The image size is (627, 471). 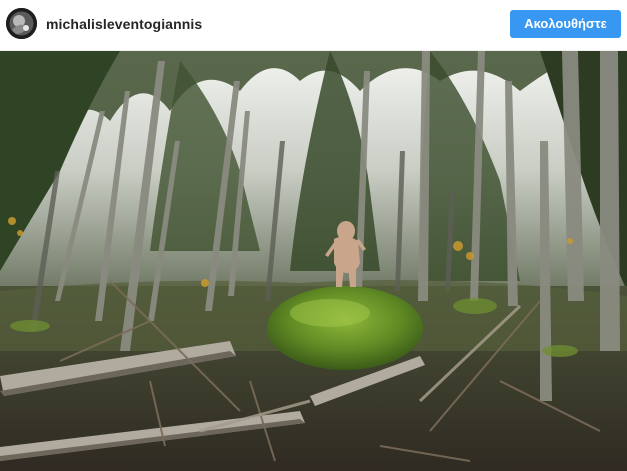 What do you see at coordinates (124, 24) in the screenshot?
I see `username-link: michalisleventogiannis` at bounding box center [124, 24].